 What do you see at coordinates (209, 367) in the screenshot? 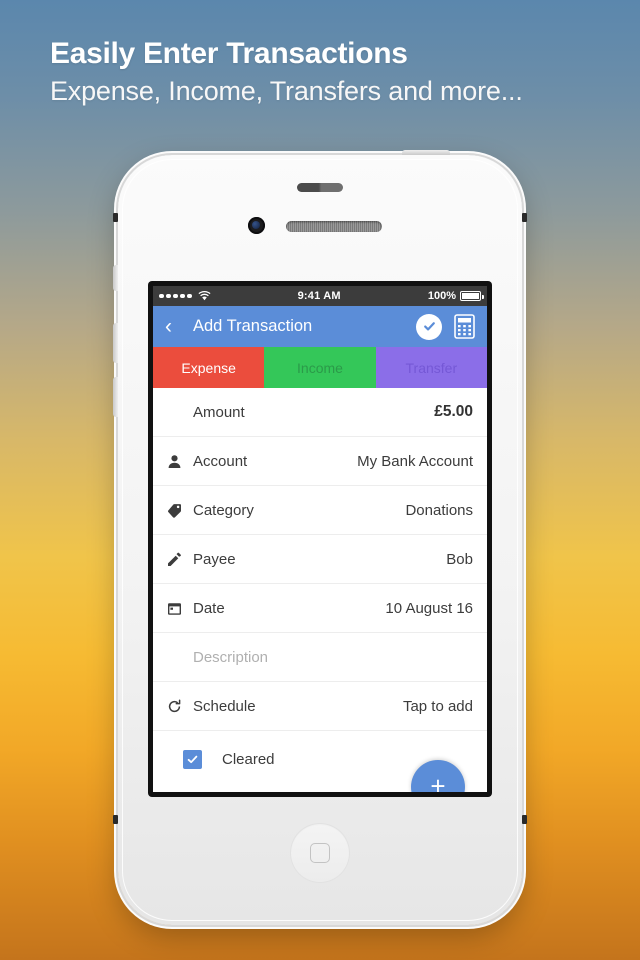
I see `tab-expense: Expense` at bounding box center [209, 367].